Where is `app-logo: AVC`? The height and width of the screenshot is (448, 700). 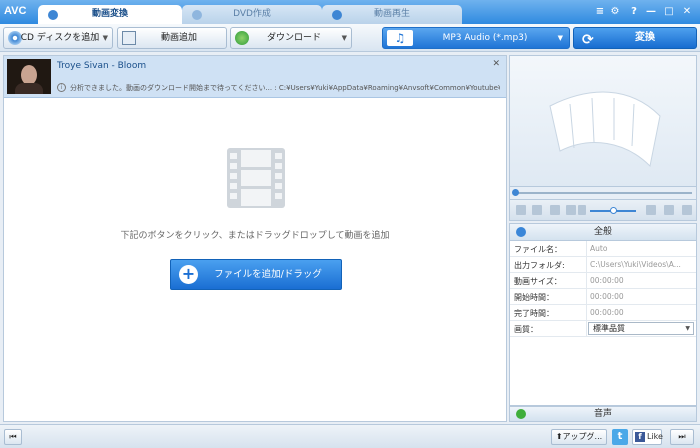 app-logo: AVC is located at coordinates (15, 11).